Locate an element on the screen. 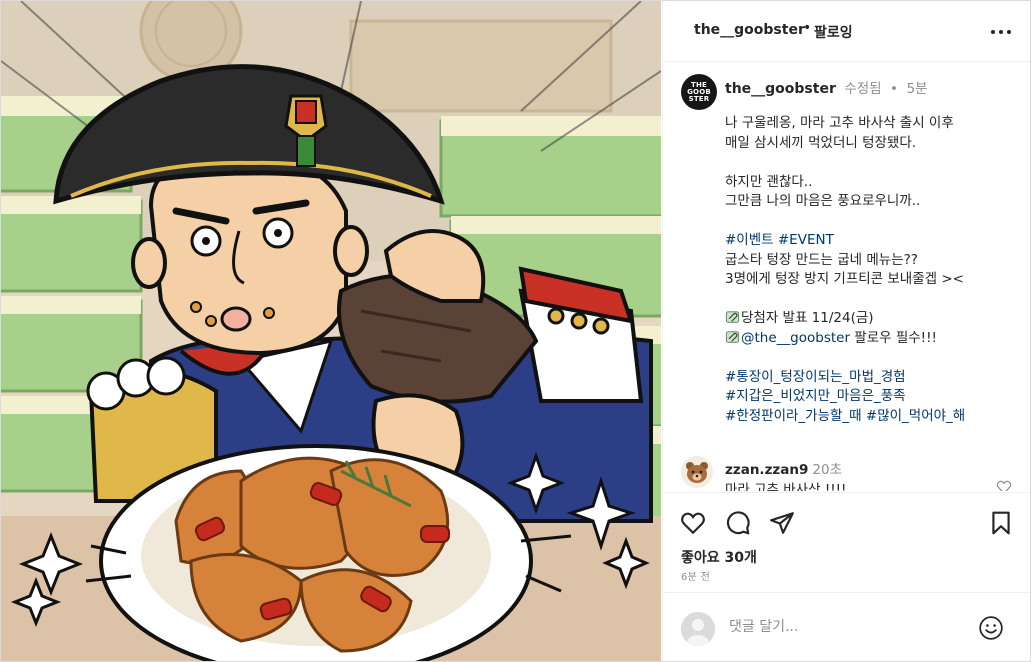  commenter-avatar is located at coordinates (697, 472).